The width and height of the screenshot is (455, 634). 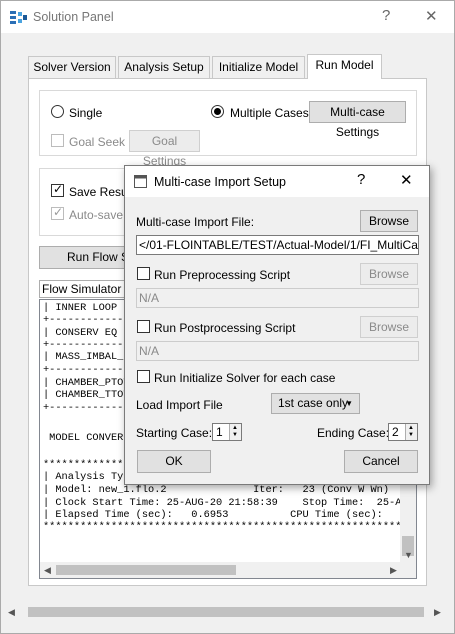 I want to click on dialog-help-button: ?, so click(x=361, y=179).